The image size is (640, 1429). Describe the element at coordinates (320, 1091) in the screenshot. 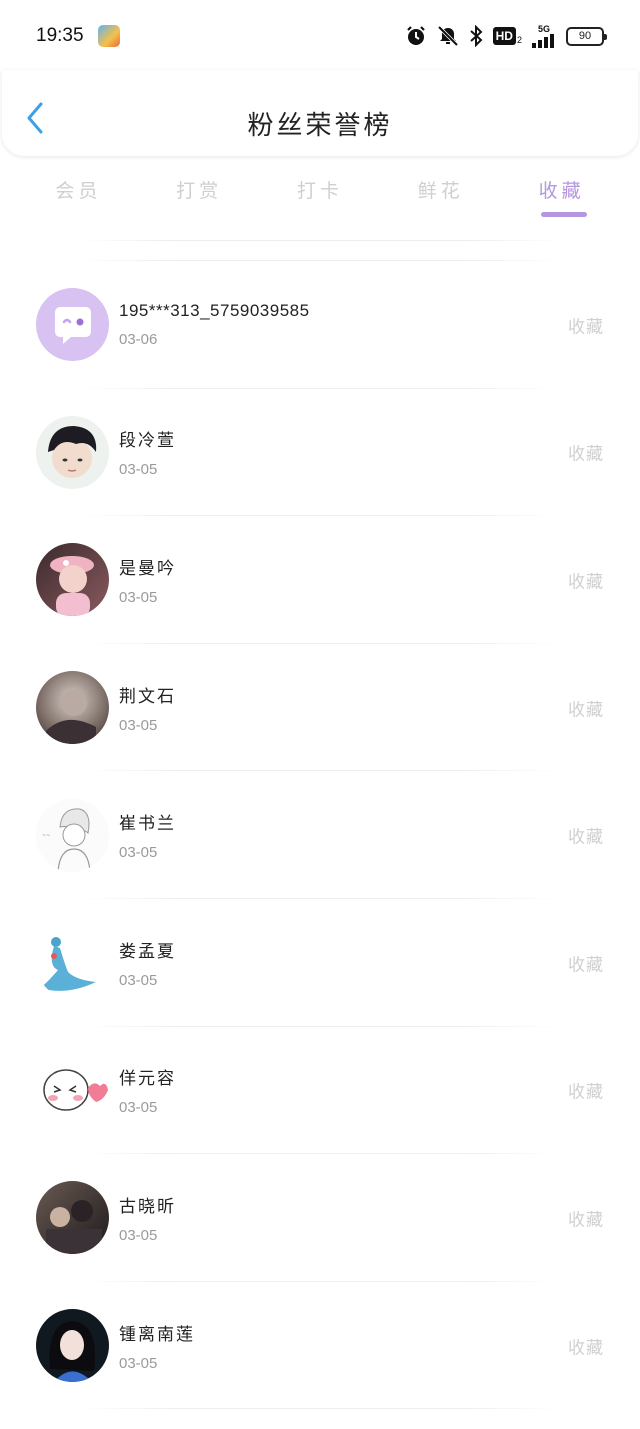

I see `list-item: 佯元容 03-05 收藏` at that location.